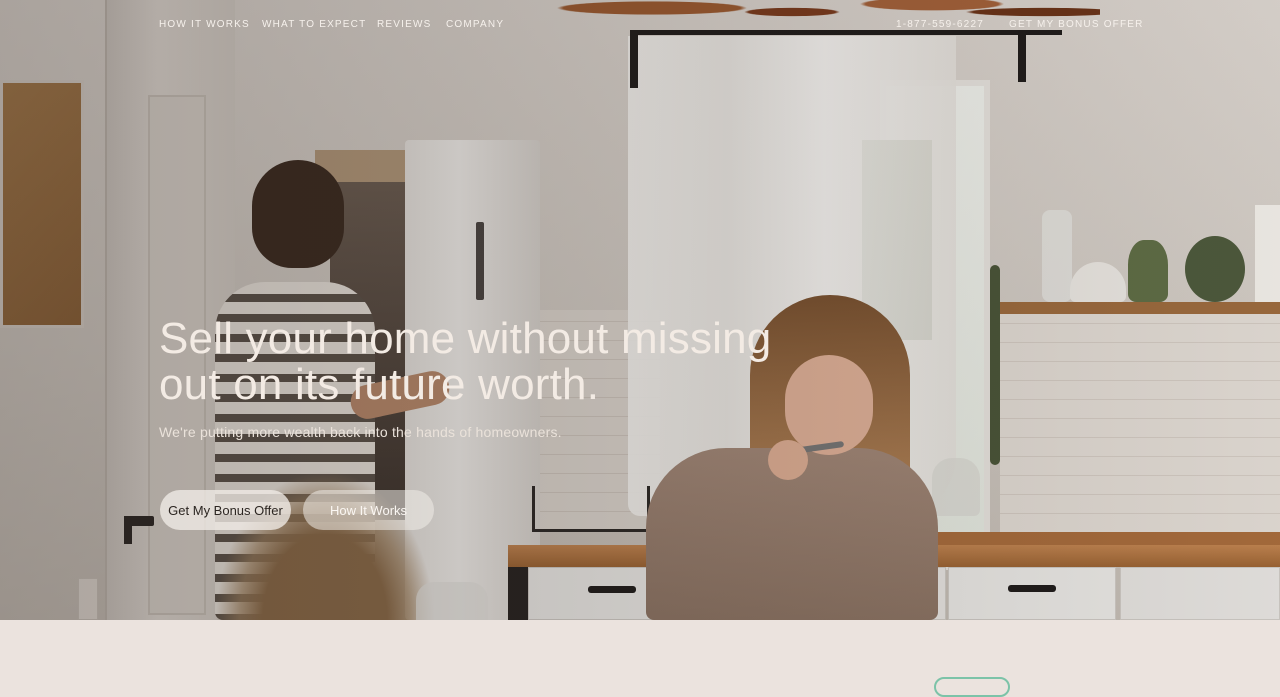 This screenshot has width=1280, height=697. I want to click on hero-headline-line-2: out on its future worth., so click(379, 384).